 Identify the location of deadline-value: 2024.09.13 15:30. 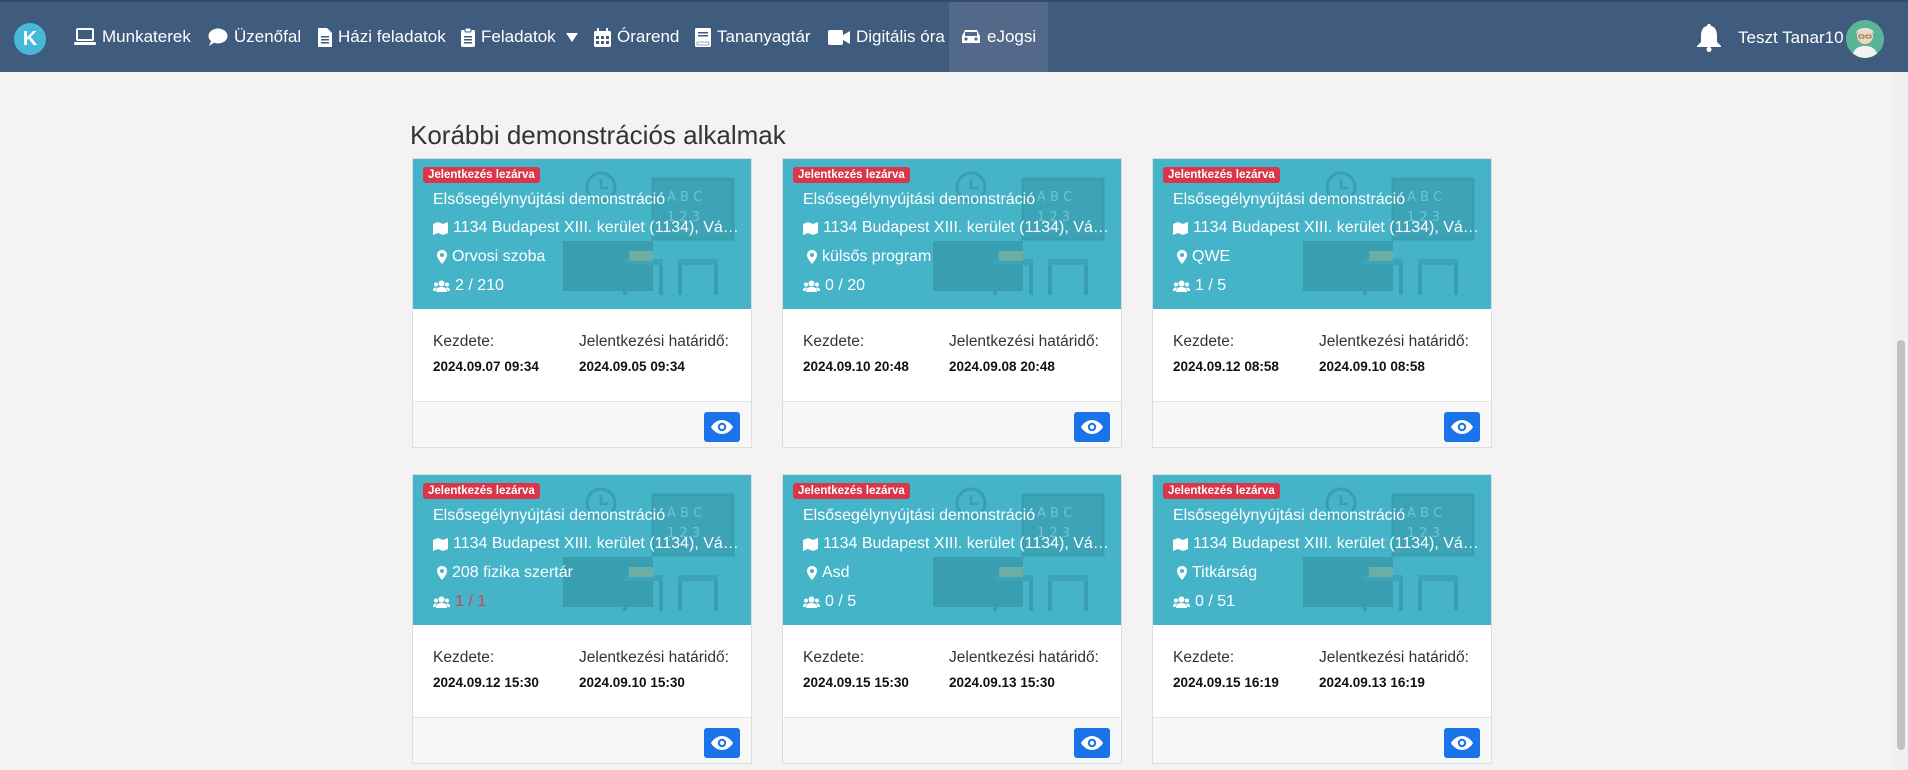
(1002, 682).